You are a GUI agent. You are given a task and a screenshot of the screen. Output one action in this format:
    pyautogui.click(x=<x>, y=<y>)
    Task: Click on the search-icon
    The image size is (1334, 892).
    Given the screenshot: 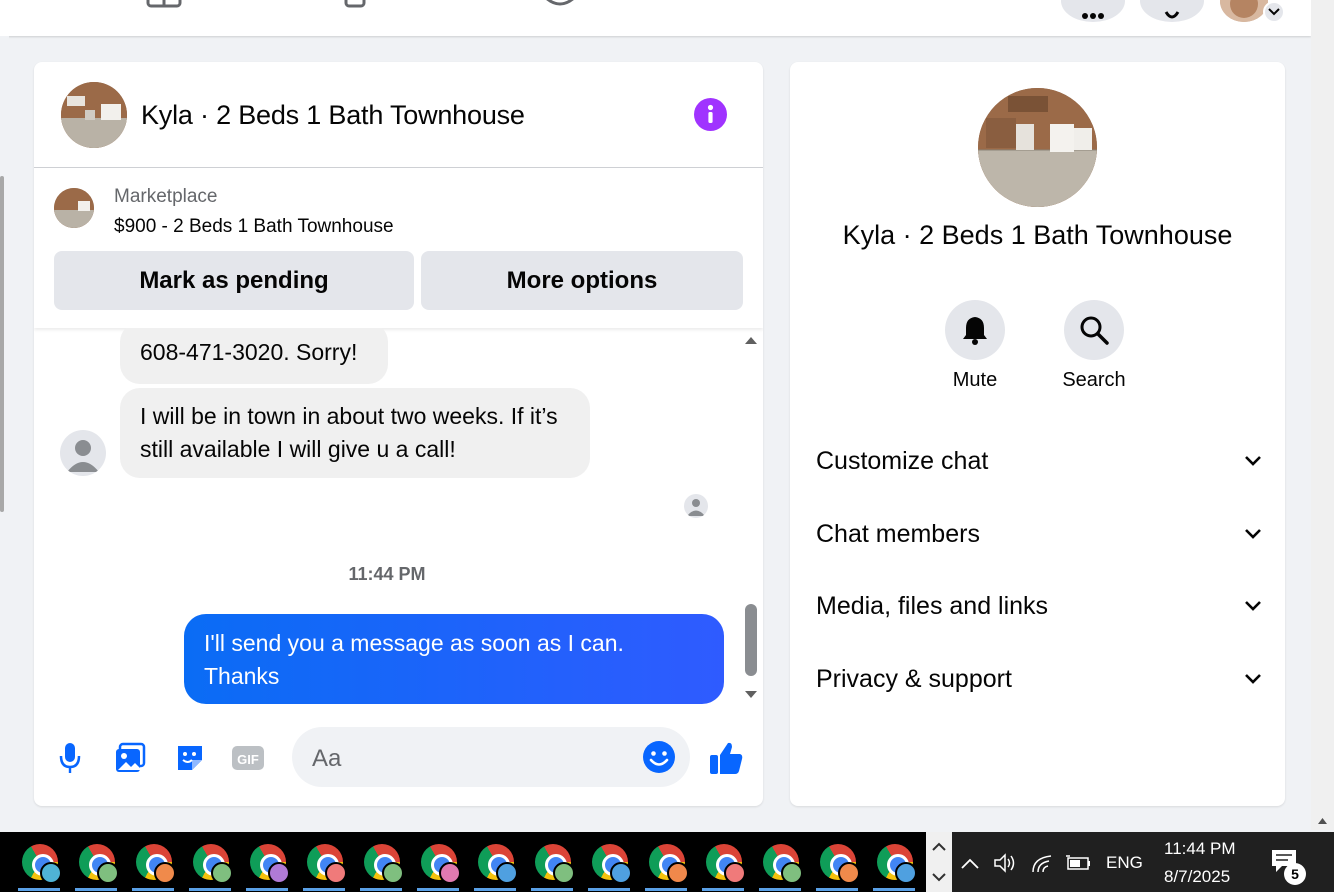 What is the action you would take?
    pyautogui.click(x=1094, y=330)
    